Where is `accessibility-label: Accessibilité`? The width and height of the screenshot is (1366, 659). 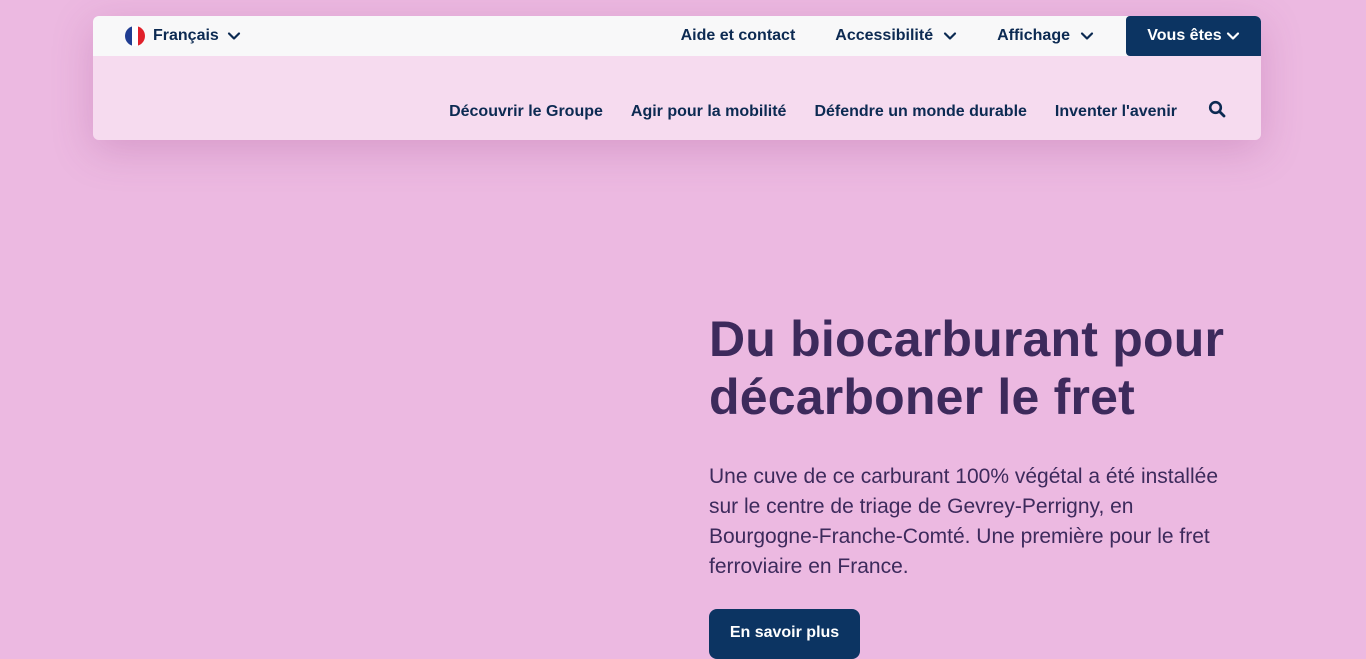
accessibility-label: Accessibilité is located at coordinates (884, 35).